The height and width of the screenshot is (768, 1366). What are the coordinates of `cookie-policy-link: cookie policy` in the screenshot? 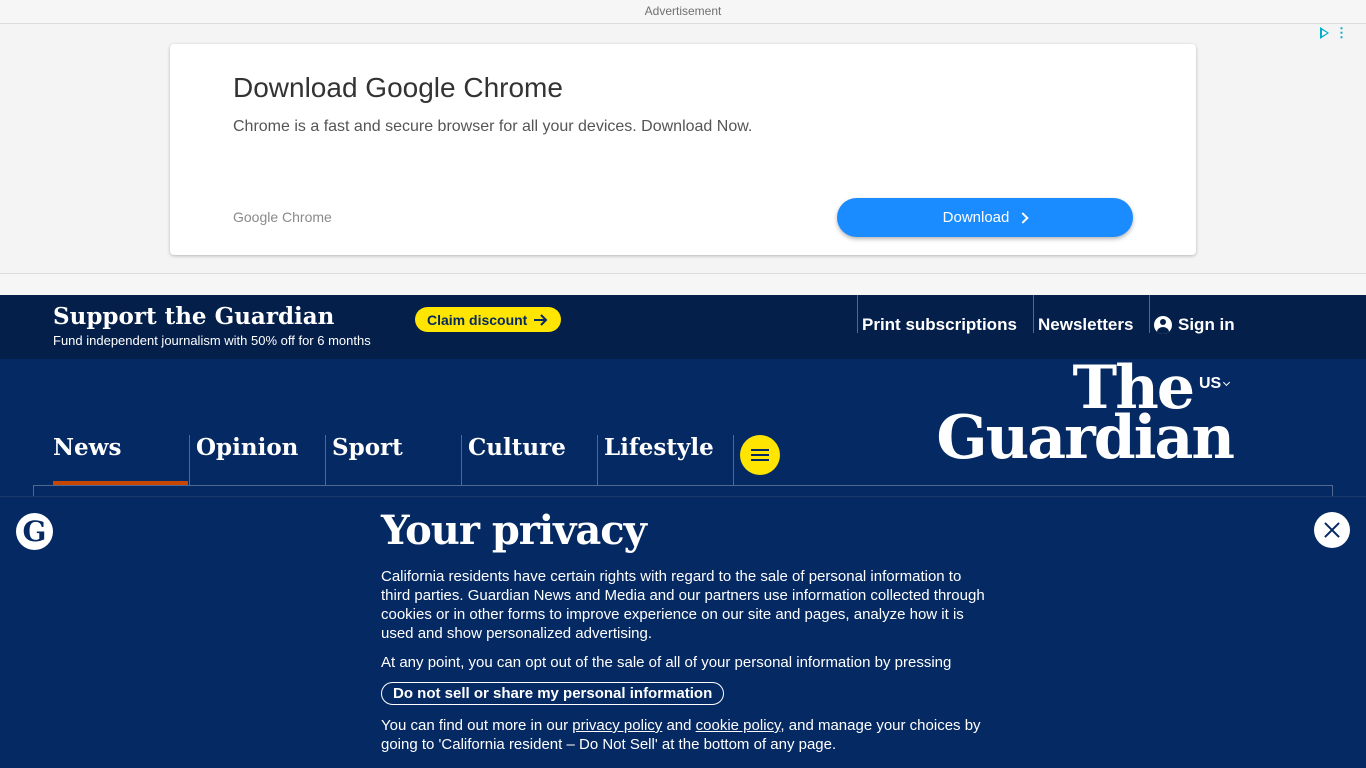 It's located at (738, 725).